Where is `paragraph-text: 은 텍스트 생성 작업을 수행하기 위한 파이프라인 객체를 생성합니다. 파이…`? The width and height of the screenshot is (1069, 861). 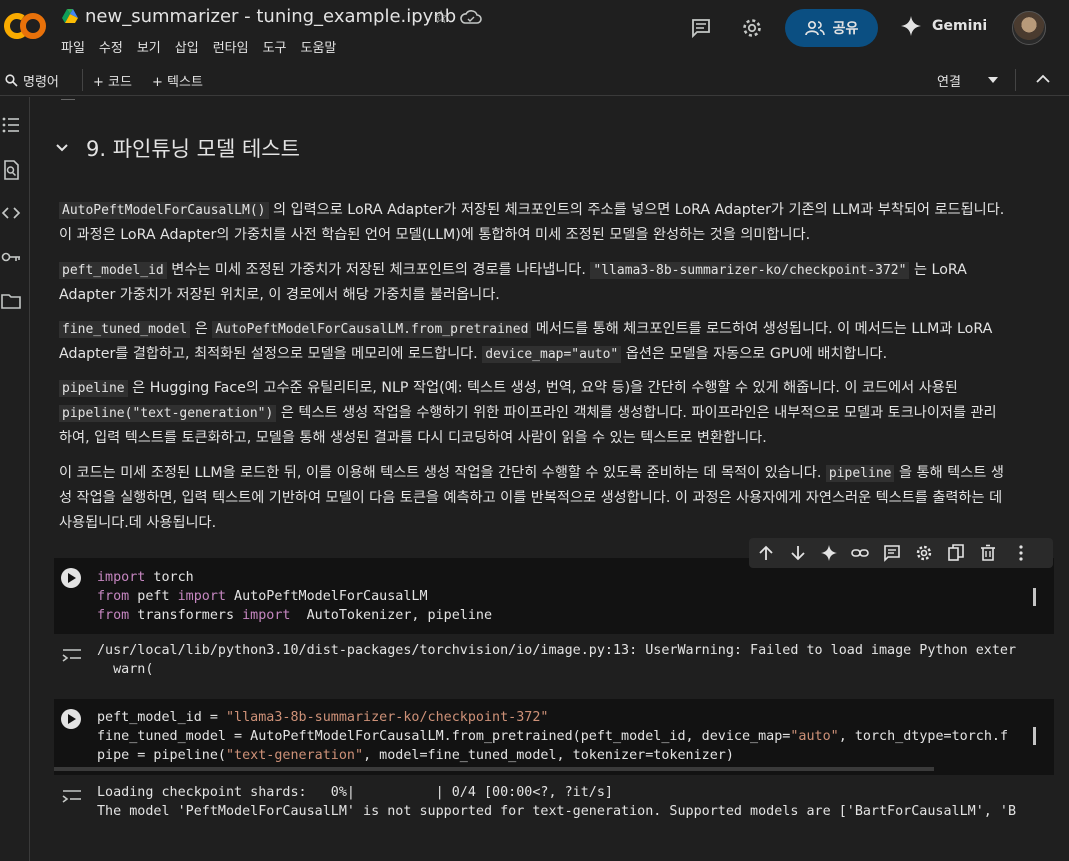 paragraph-text: 은 텍스트 생성 작업을 수행하기 위한 파이프라인 객체를 생성합니다. 파이… is located at coordinates (638, 413).